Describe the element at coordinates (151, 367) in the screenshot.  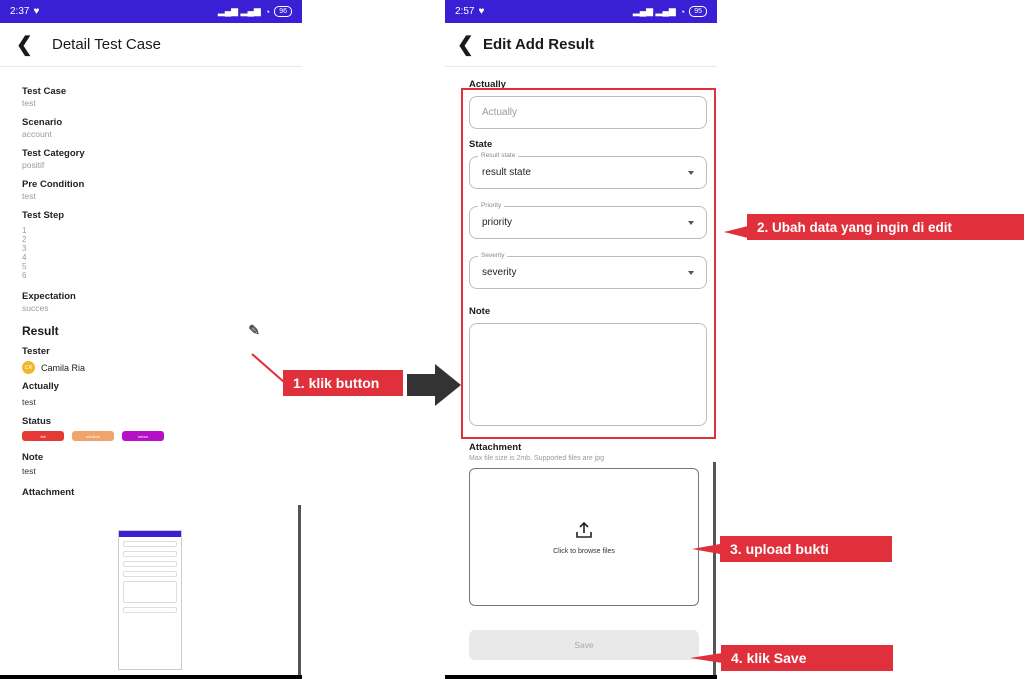
I see `tester-row: CR Camila Ria` at that location.